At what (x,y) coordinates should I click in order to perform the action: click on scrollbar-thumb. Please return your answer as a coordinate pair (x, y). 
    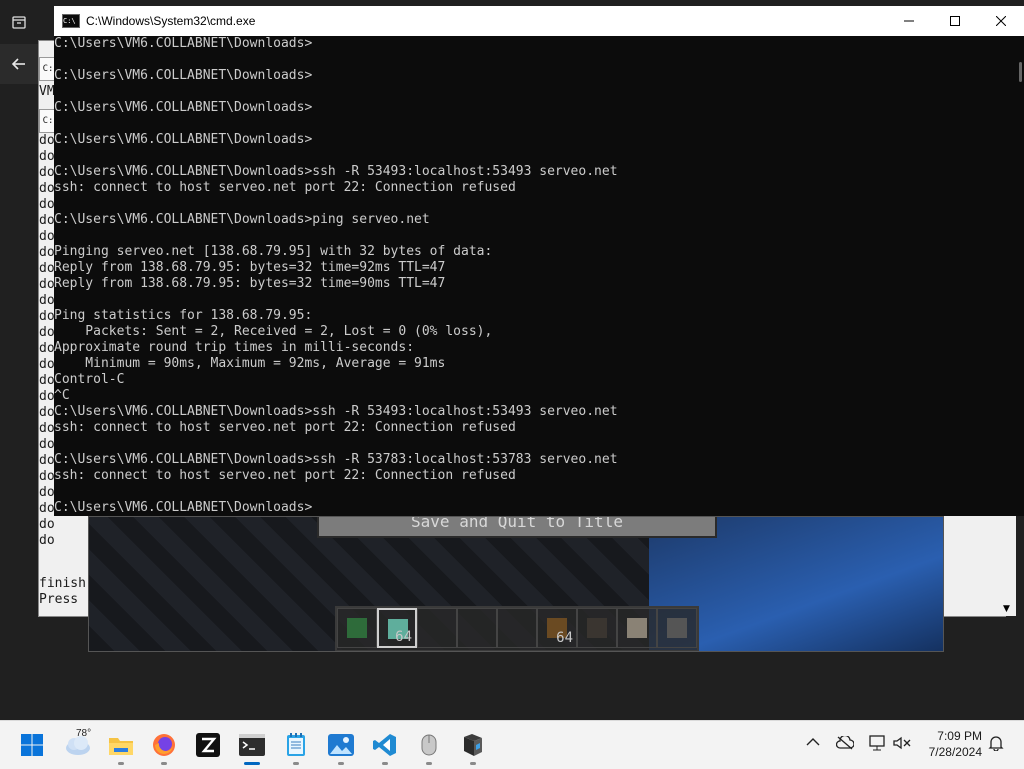
    Looking at the image, I should click on (1020, 72).